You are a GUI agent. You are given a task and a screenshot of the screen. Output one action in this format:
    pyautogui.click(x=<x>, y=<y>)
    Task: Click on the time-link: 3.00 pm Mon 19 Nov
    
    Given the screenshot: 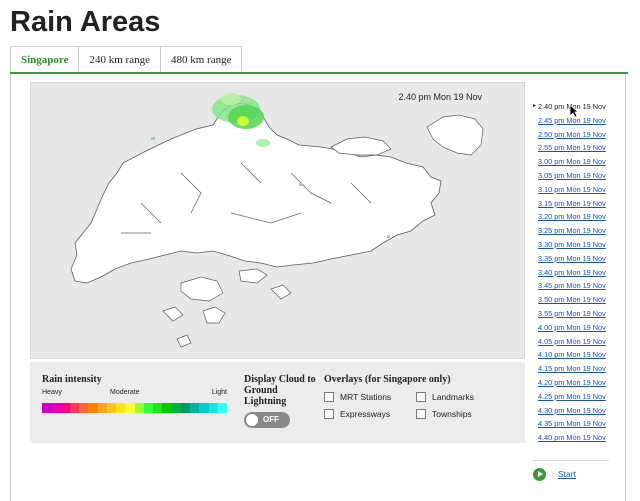 What is the action you would take?
    pyautogui.click(x=572, y=161)
    